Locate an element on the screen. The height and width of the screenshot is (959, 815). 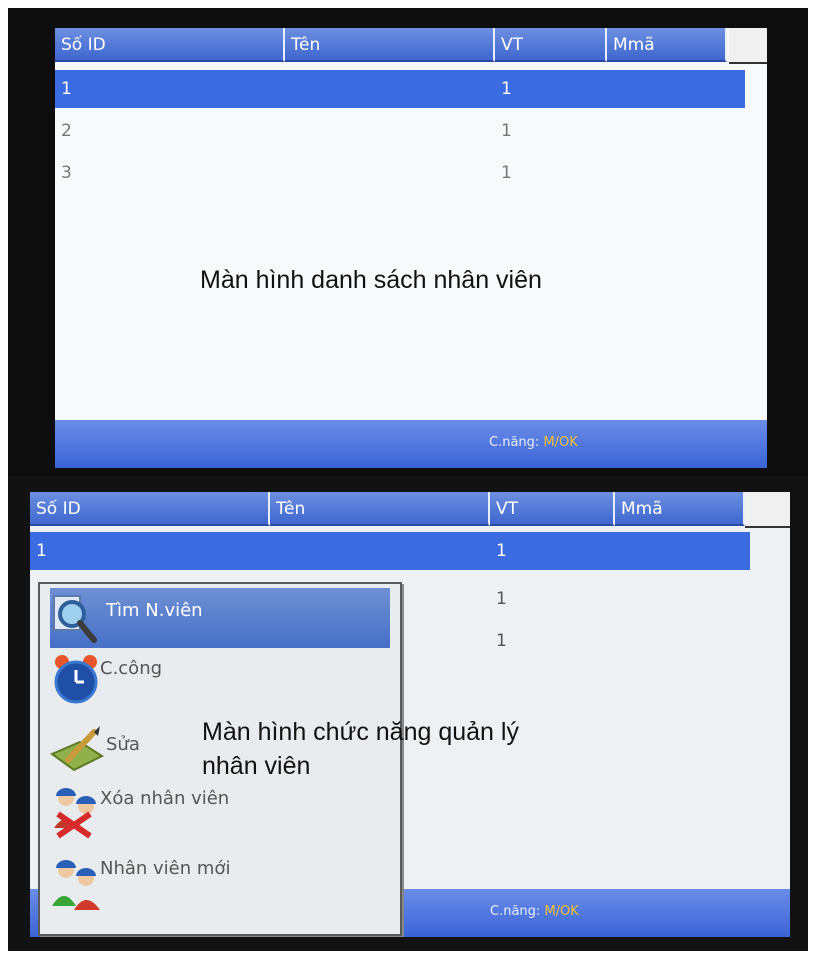
menu-item-label: Nhân viên mới is located at coordinates (165, 868).